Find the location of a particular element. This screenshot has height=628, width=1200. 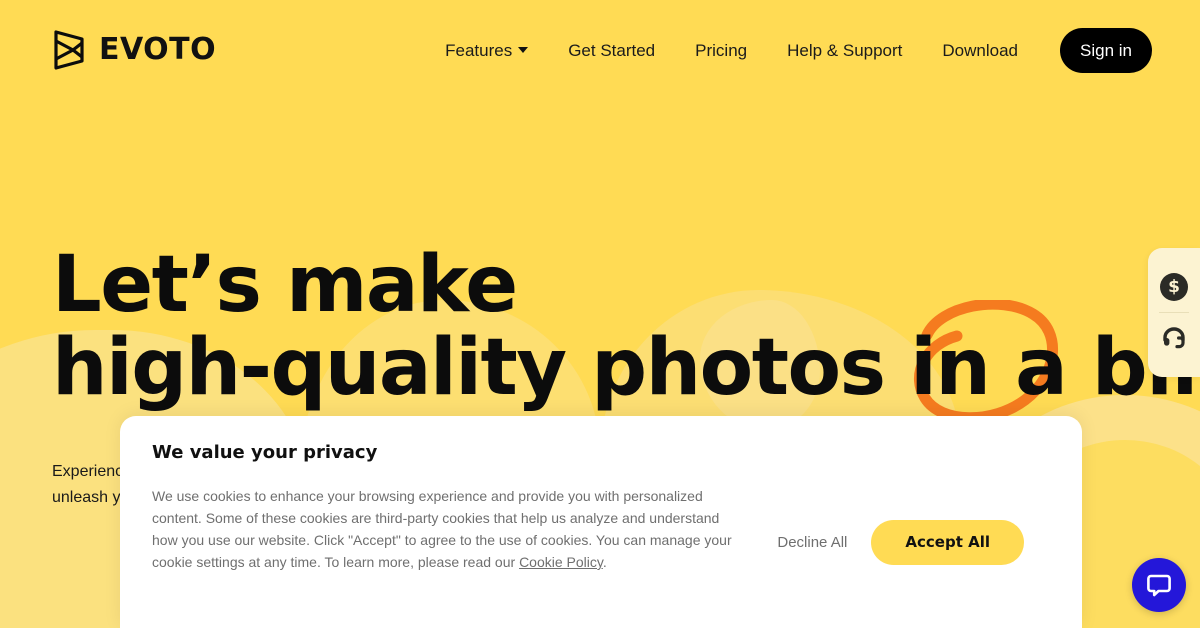

evoto-mark-icon is located at coordinates (69, 50).